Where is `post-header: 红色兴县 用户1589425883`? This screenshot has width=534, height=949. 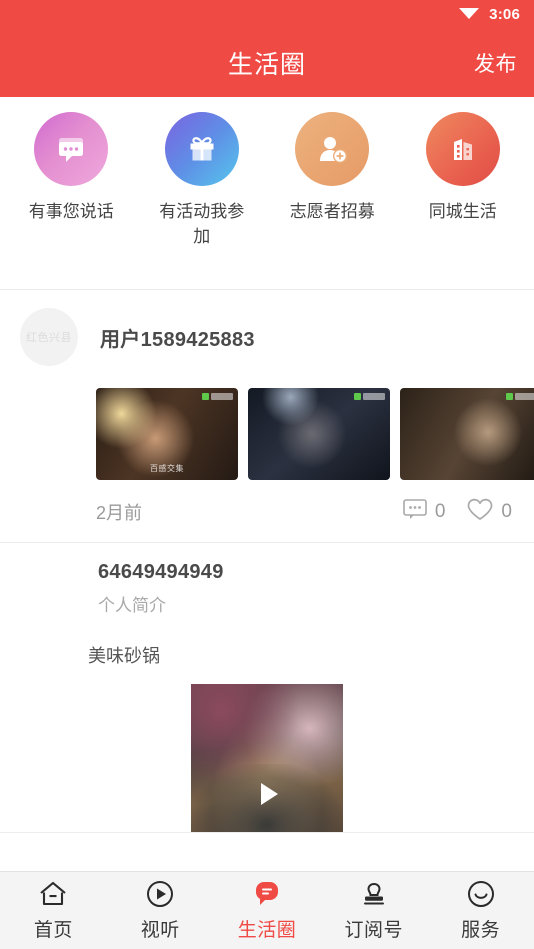 post-header: 红色兴县 用户1589425883 is located at coordinates (267, 337).